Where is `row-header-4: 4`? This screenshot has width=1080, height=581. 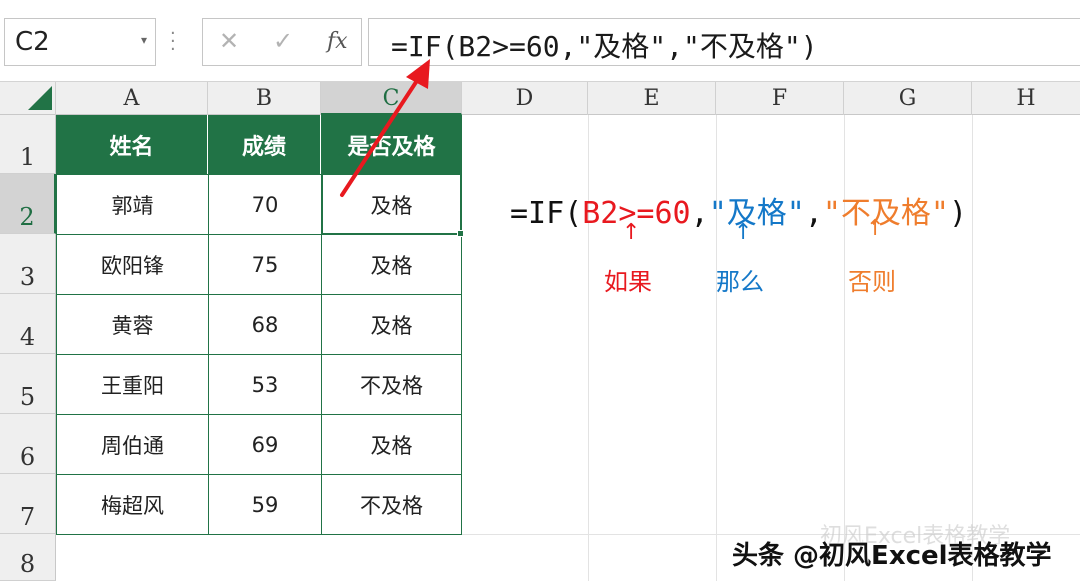
row-header-4: 4 is located at coordinates (28, 324).